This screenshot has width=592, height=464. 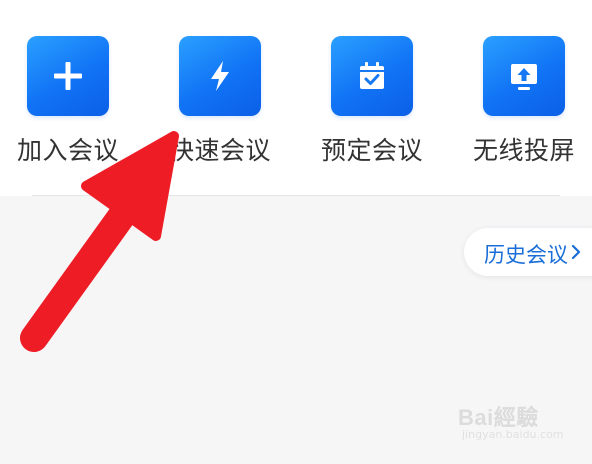 I want to click on calendar-check-icon, so click(x=372, y=75).